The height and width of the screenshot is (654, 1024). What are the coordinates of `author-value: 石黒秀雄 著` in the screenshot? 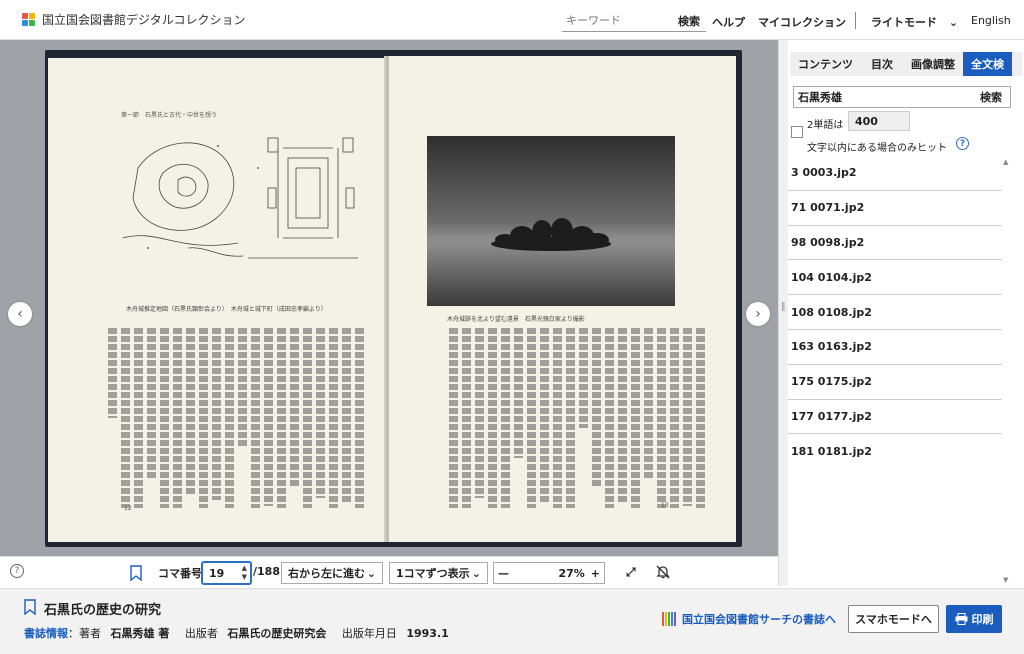 It's located at (140, 633).